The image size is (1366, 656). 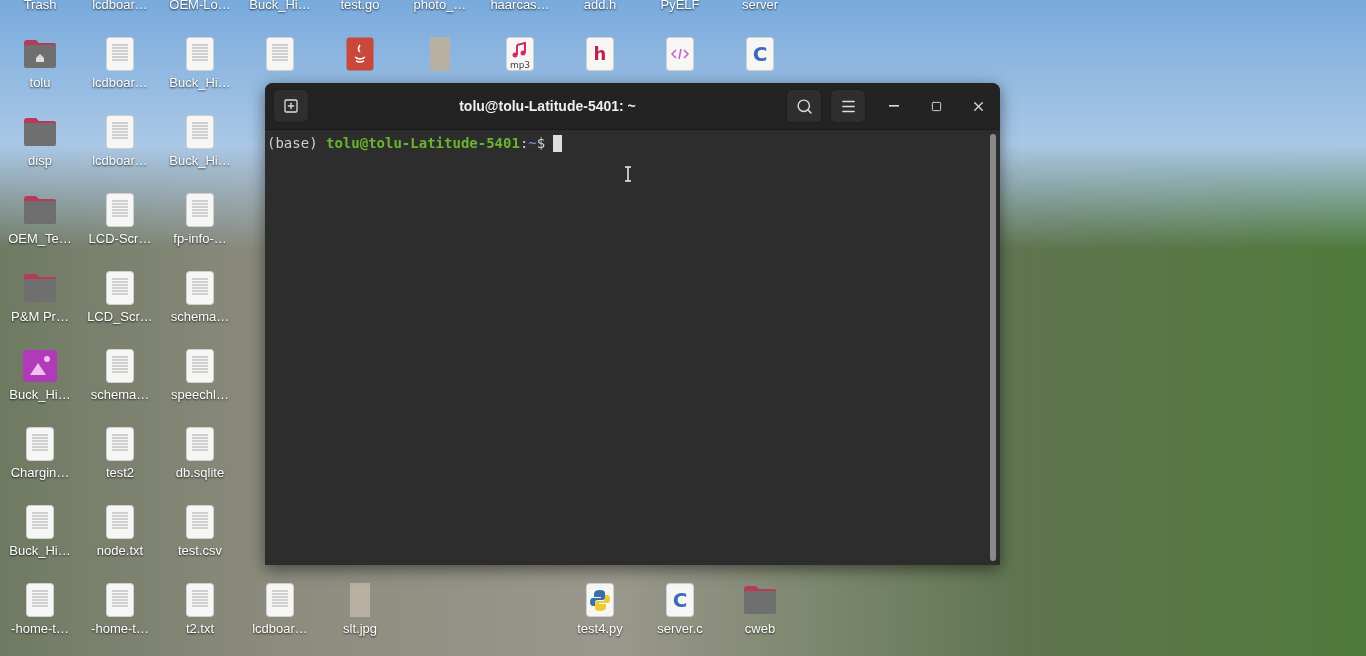 What do you see at coordinates (40, 366) in the screenshot?
I see `image-file-icon` at bounding box center [40, 366].